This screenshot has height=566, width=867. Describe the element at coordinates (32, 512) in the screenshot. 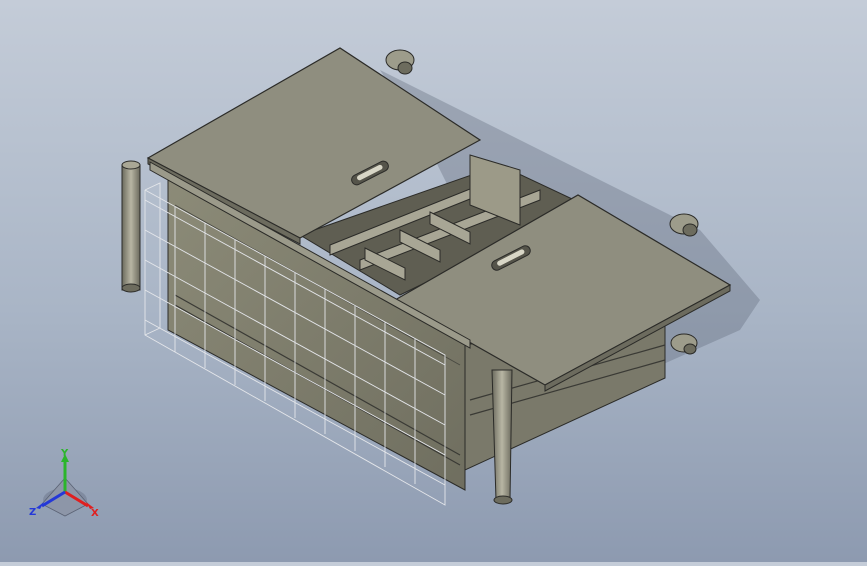

I see `z-axis-label: Z` at that location.